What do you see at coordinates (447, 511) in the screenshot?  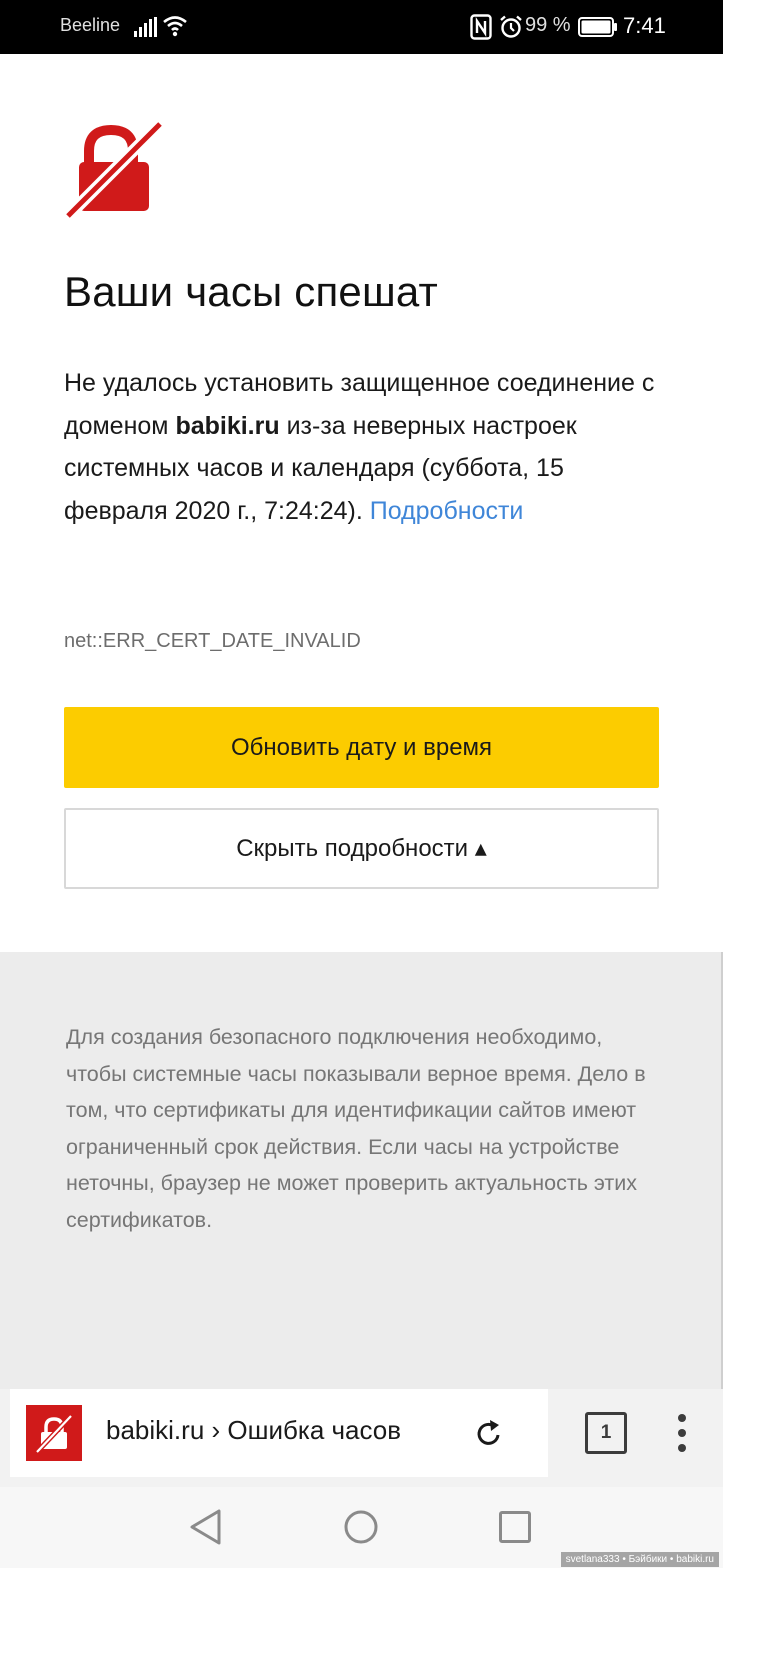 I see `details-link: Подробности` at bounding box center [447, 511].